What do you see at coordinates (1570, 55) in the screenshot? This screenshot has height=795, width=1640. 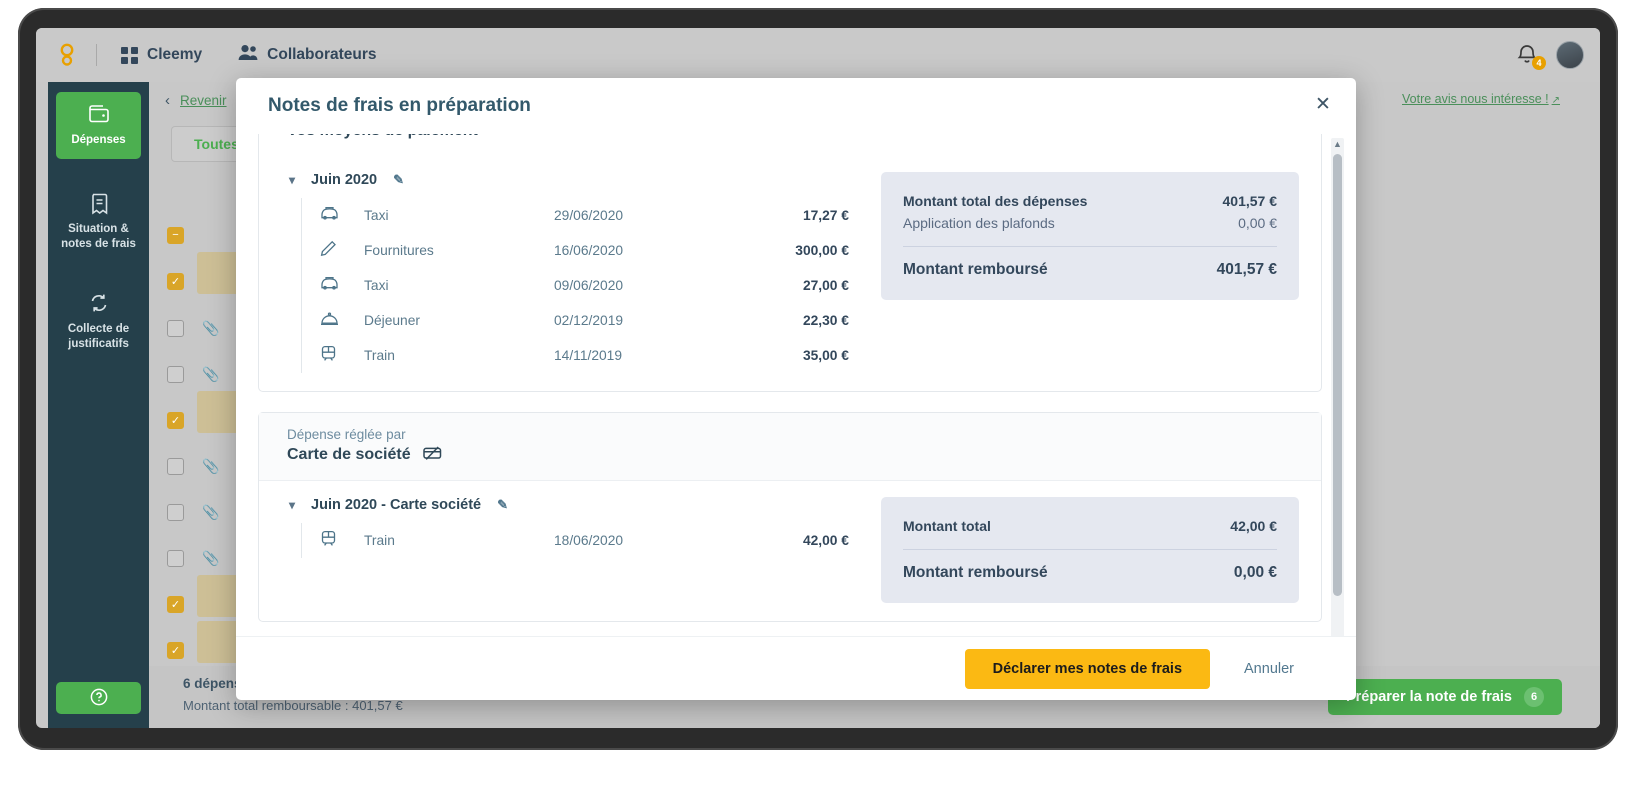 I see `avatar` at bounding box center [1570, 55].